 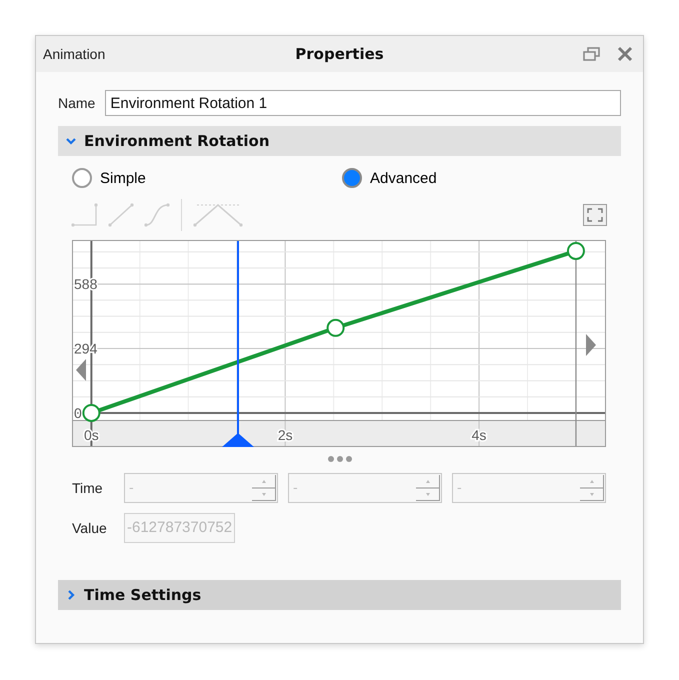 What do you see at coordinates (339, 54) in the screenshot?
I see `panel-title: Properties` at bounding box center [339, 54].